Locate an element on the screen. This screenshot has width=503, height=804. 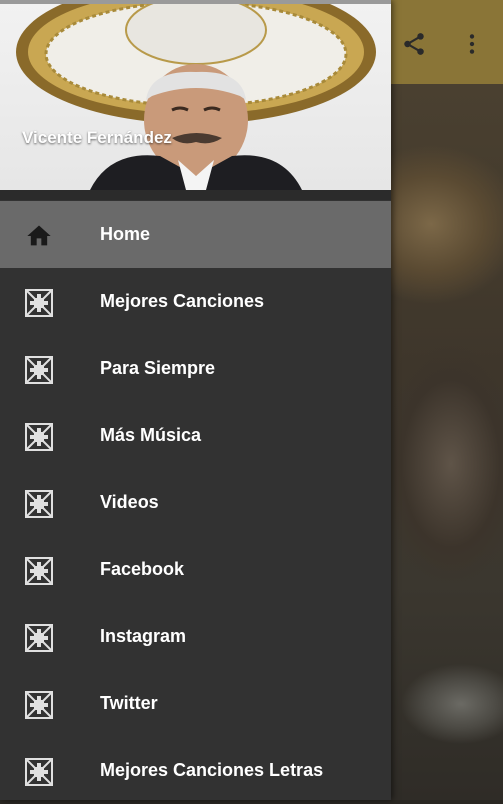
home-icon is located at coordinates (39, 236).